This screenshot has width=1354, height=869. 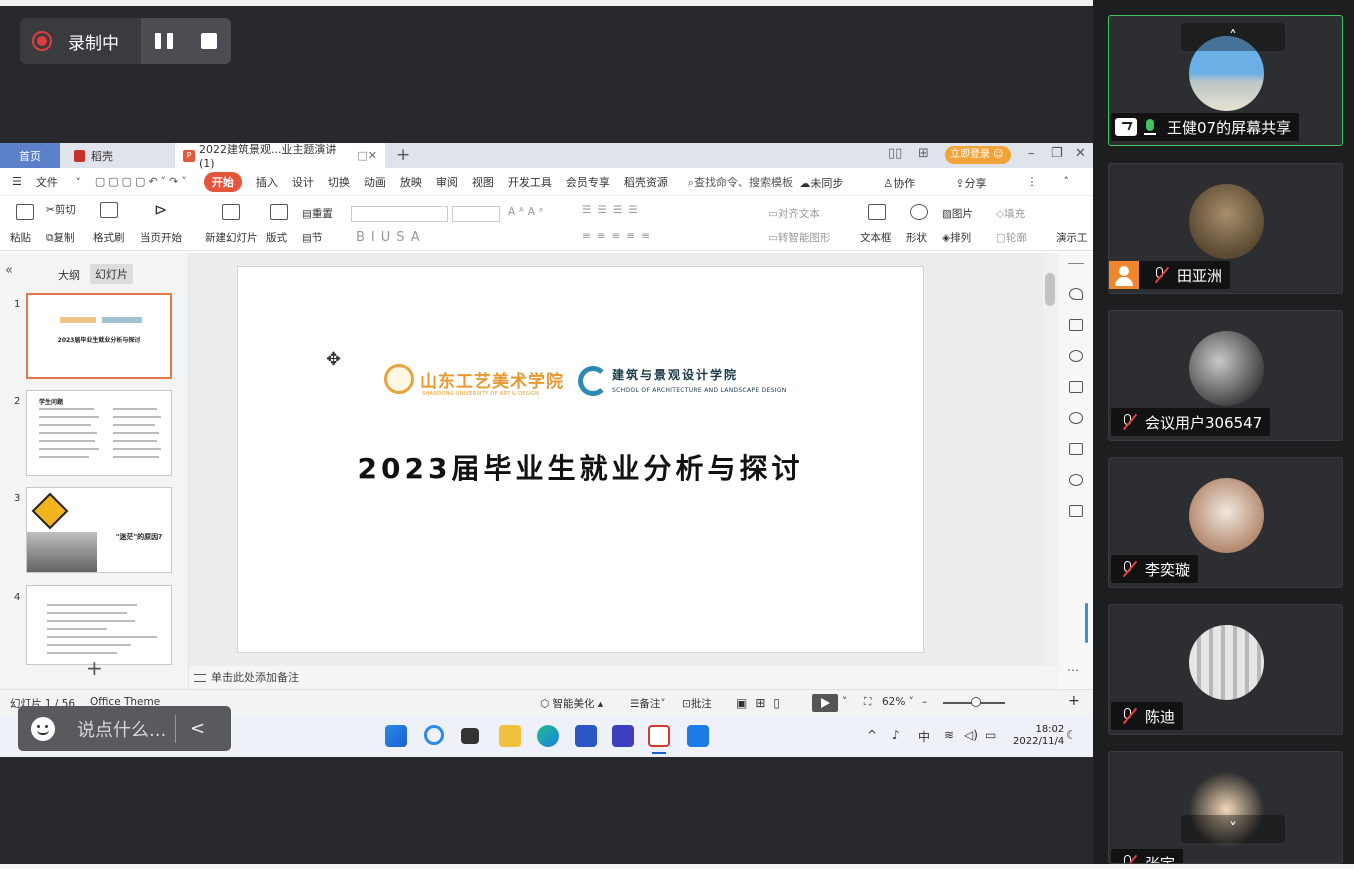 I want to click on chevron-left-icon: <, so click(x=197, y=728).